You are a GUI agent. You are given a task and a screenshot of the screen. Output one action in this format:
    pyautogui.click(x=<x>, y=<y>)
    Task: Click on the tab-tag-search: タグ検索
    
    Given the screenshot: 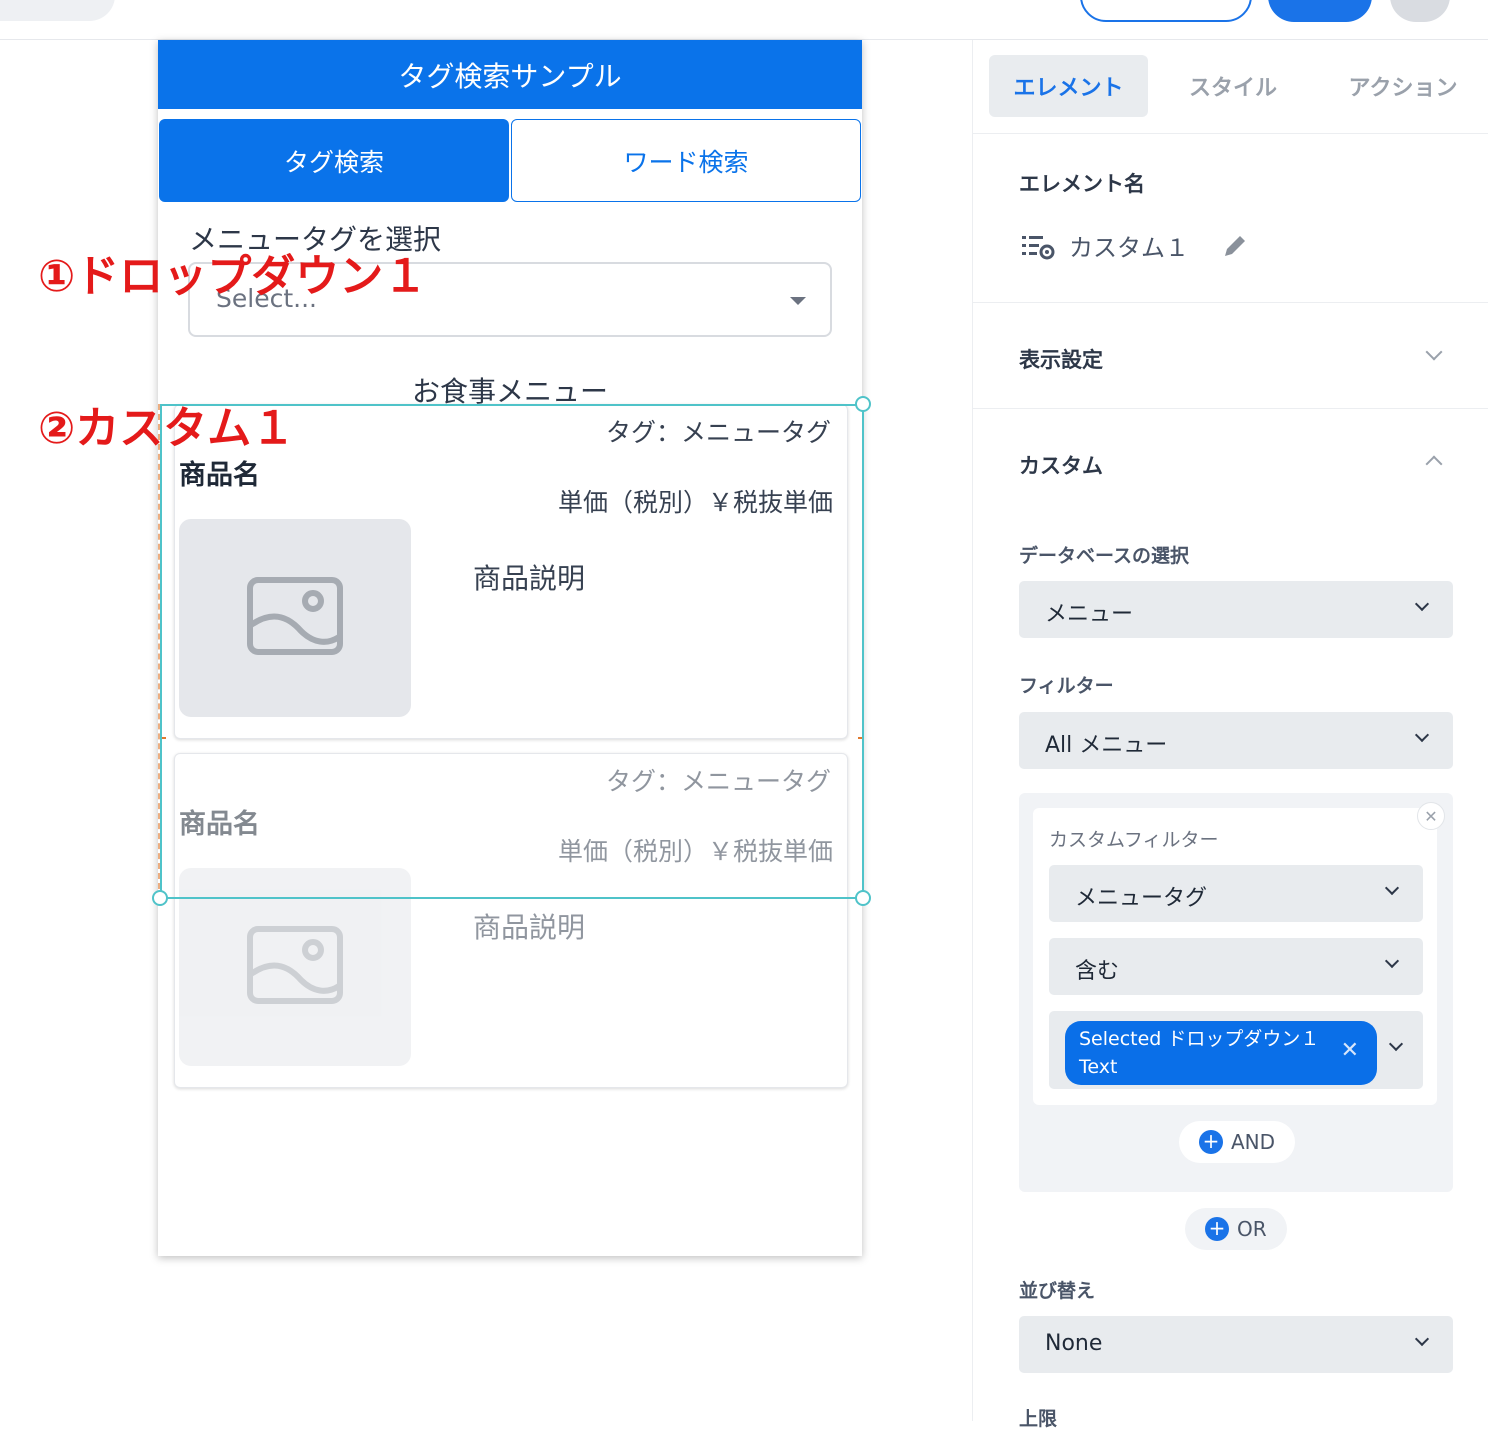 What is the action you would take?
    pyautogui.click(x=334, y=160)
    